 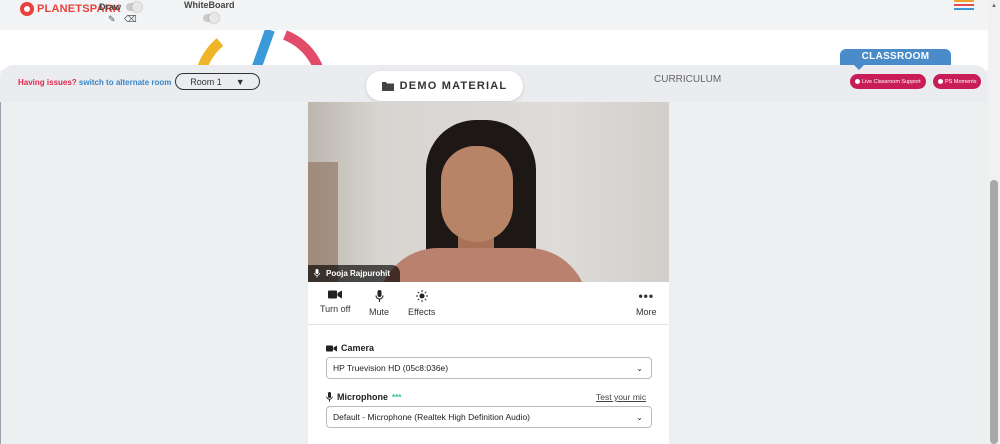 I want to click on logo-icon, so click(x=27, y=9).